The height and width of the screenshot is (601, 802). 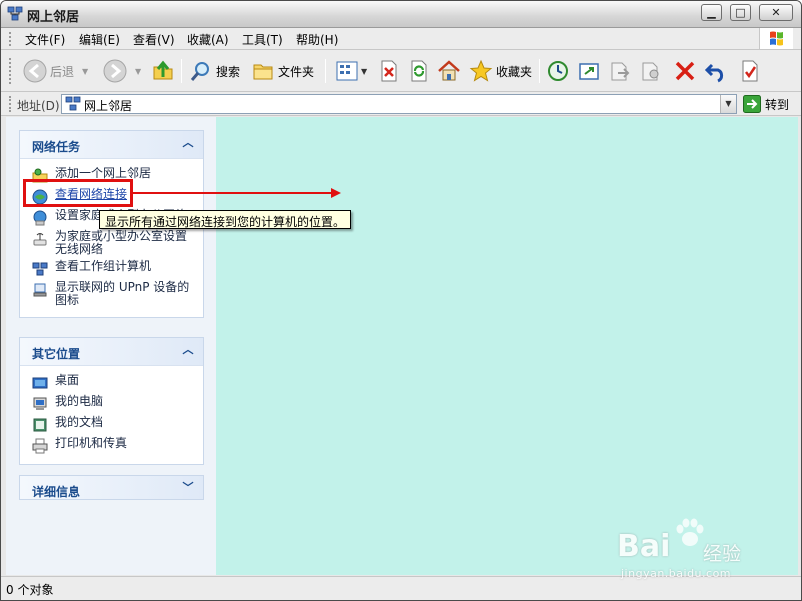 I want to click on menu-view: 查看(V), so click(x=154, y=39).